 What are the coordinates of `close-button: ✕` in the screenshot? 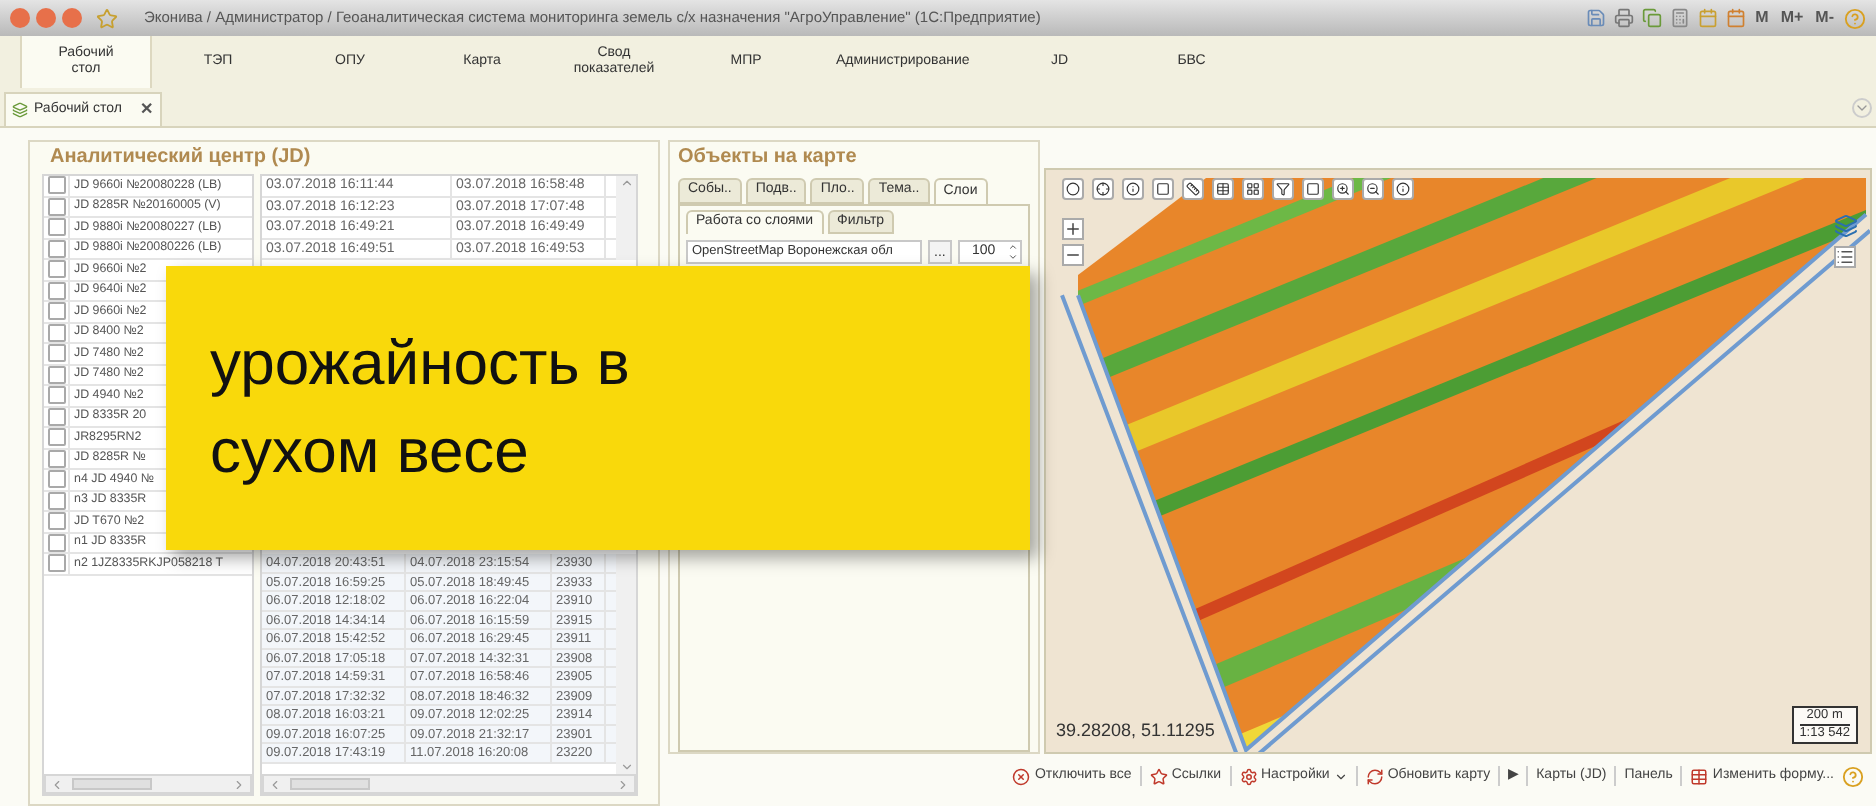 It's located at (146, 110).